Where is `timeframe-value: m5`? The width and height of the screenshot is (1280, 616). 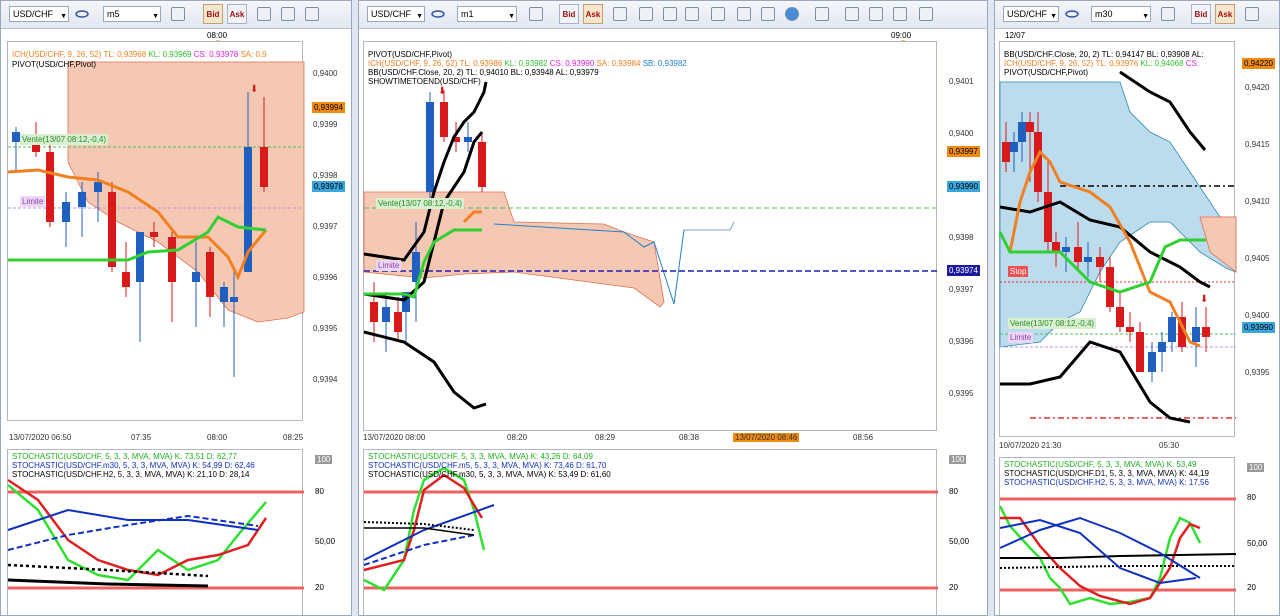 timeframe-value: m5 is located at coordinates (113, 14).